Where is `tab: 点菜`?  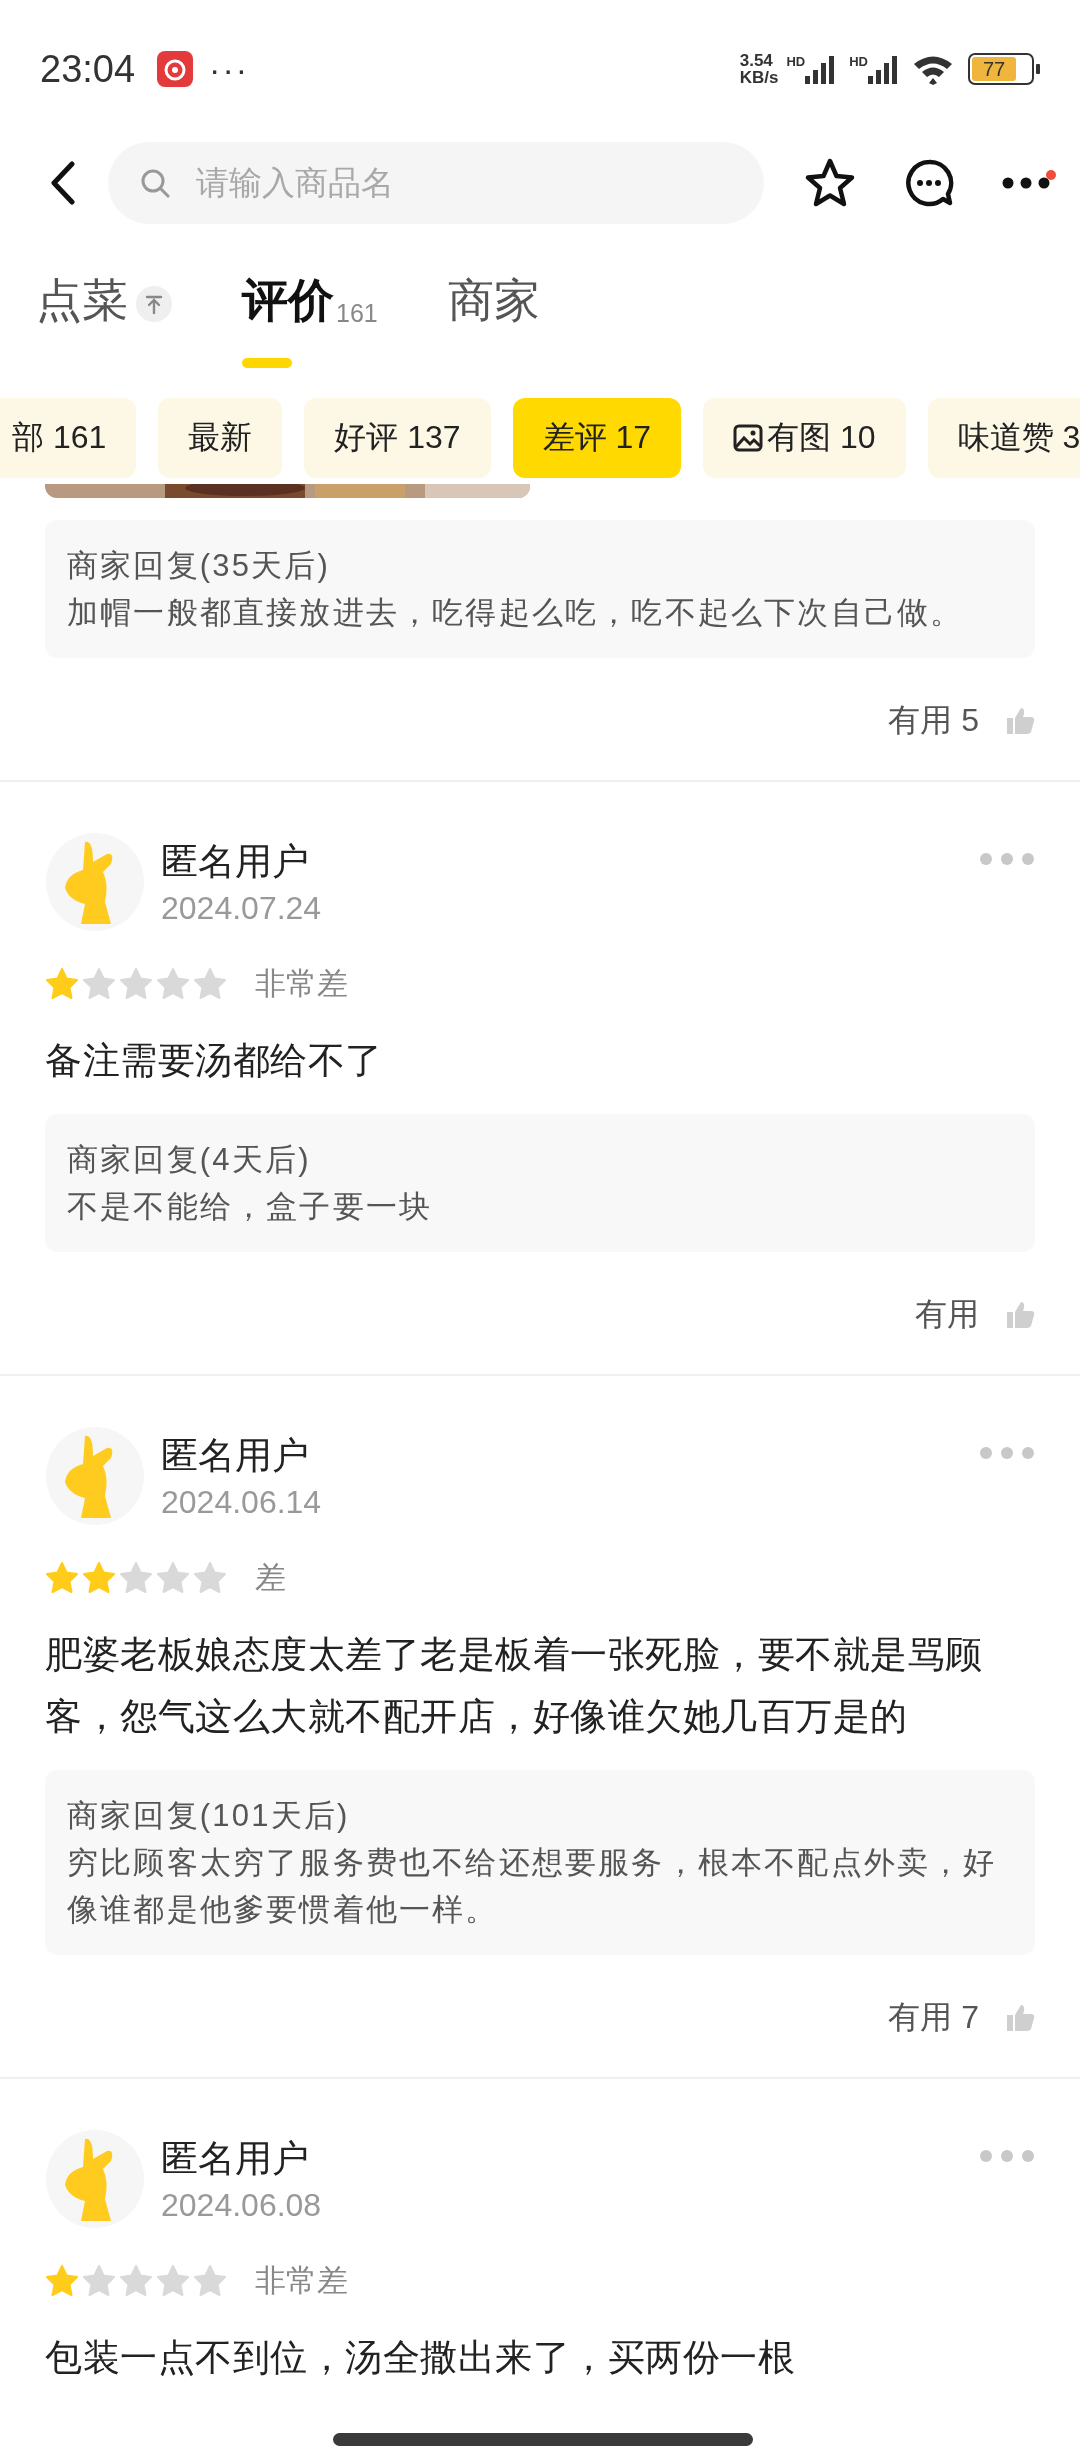
tab: 点菜 is located at coordinates (104, 318).